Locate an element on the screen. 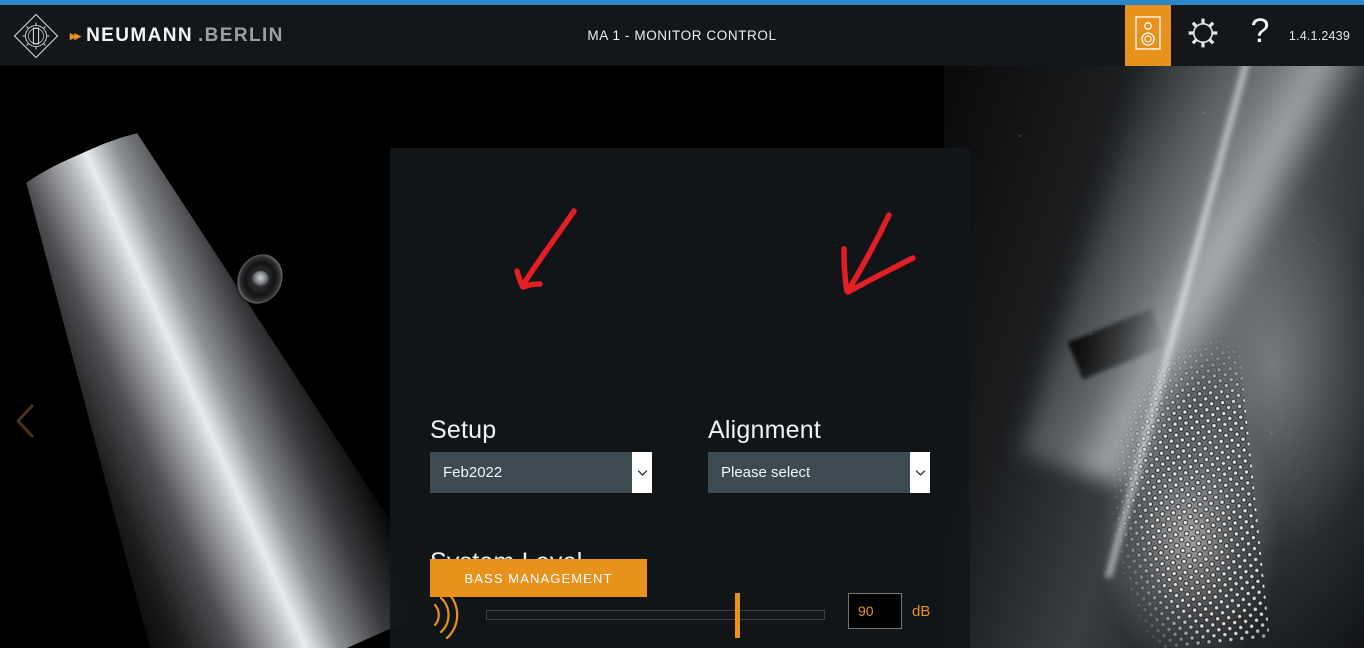 The height and width of the screenshot is (648, 1364). monitor-control-button is located at coordinates (1147, 35).